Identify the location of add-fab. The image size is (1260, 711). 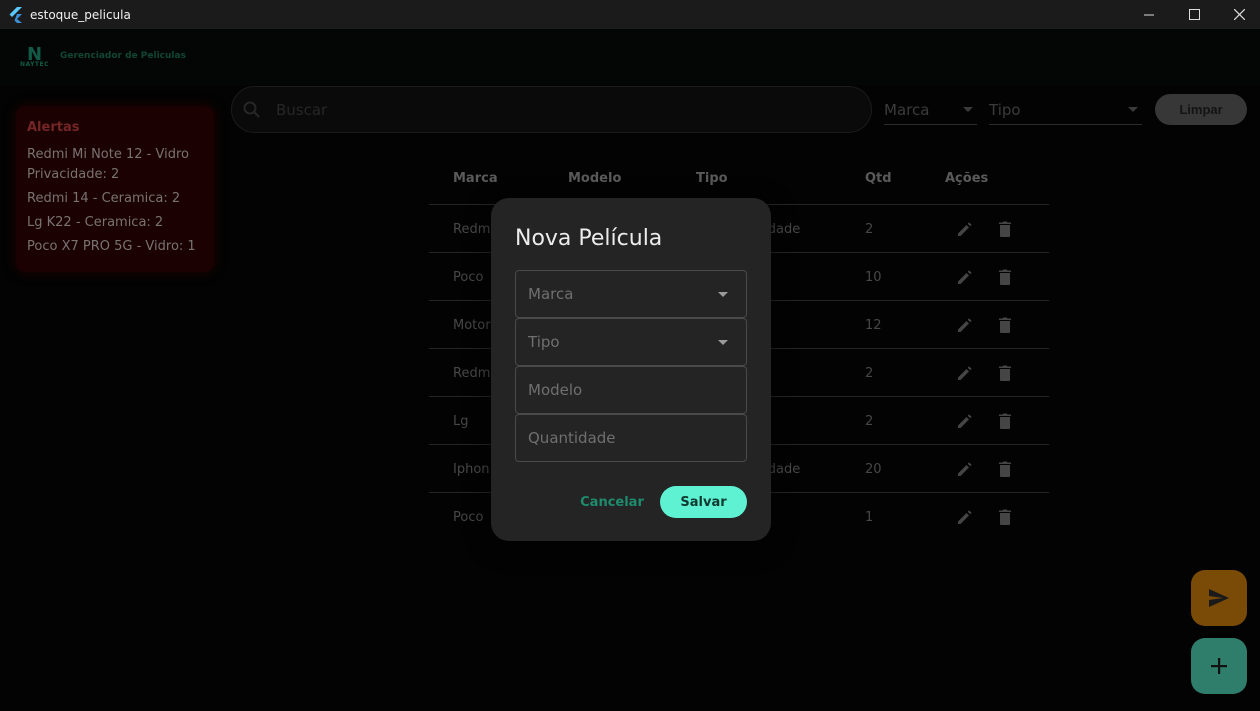
(1219, 666).